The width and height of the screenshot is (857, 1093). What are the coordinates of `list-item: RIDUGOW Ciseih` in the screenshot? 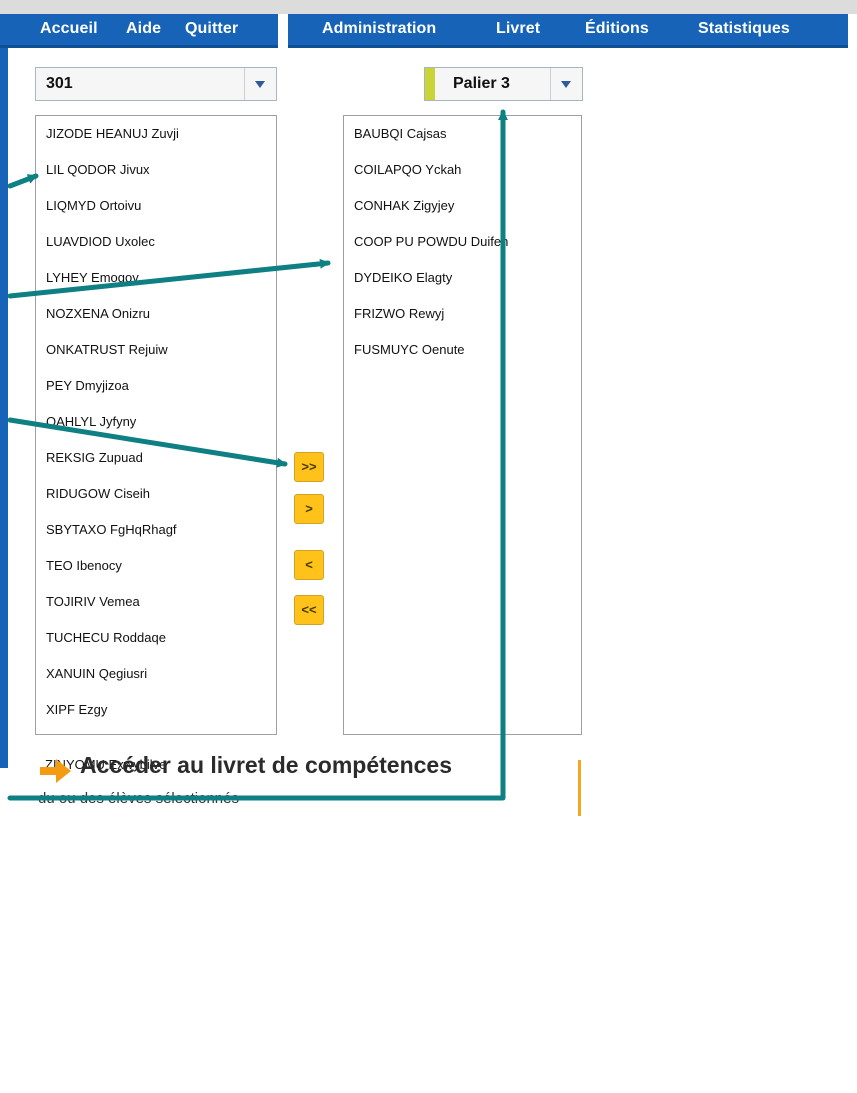 It's located at (98, 493).